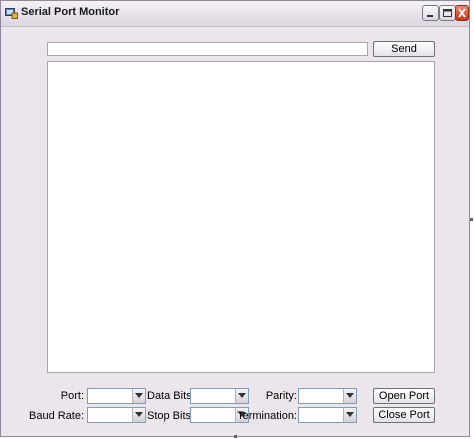 The image size is (474, 439). What do you see at coordinates (235, 436) in the screenshot?
I see `resize-handle-bottom` at bounding box center [235, 436].